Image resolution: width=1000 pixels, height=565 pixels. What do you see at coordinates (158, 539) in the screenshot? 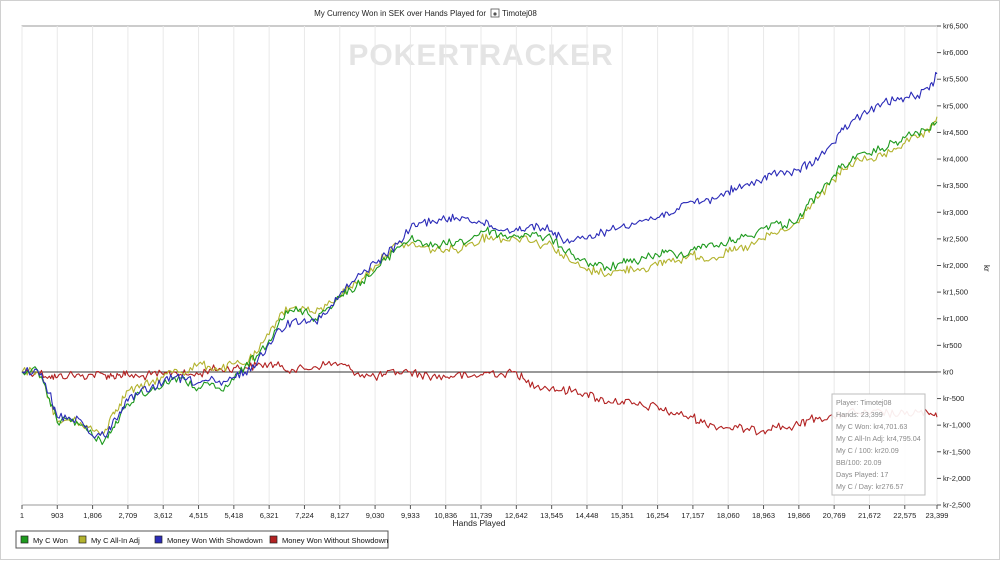
I see `legend-swatch-money-won-with-showdown` at bounding box center [158, 539].